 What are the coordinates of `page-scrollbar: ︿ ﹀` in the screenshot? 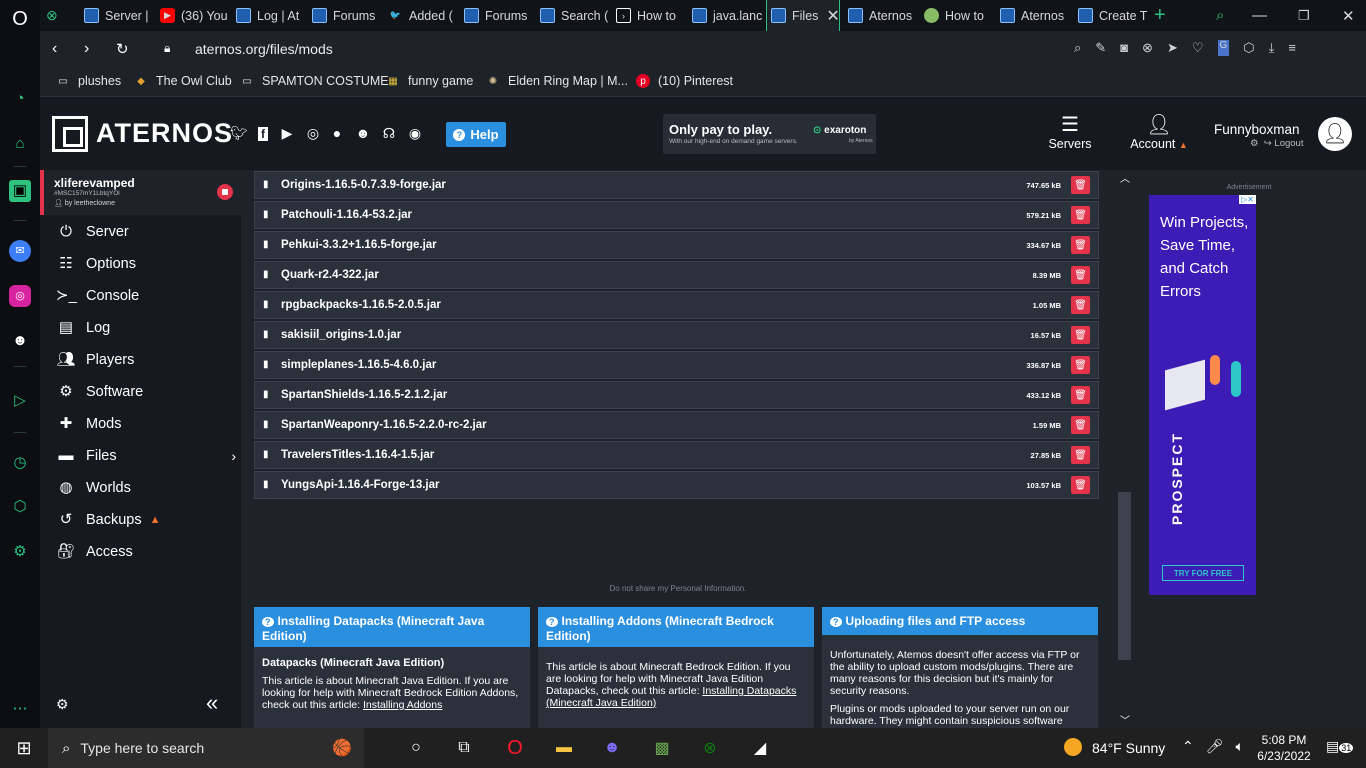 It's located at (1124, 449).